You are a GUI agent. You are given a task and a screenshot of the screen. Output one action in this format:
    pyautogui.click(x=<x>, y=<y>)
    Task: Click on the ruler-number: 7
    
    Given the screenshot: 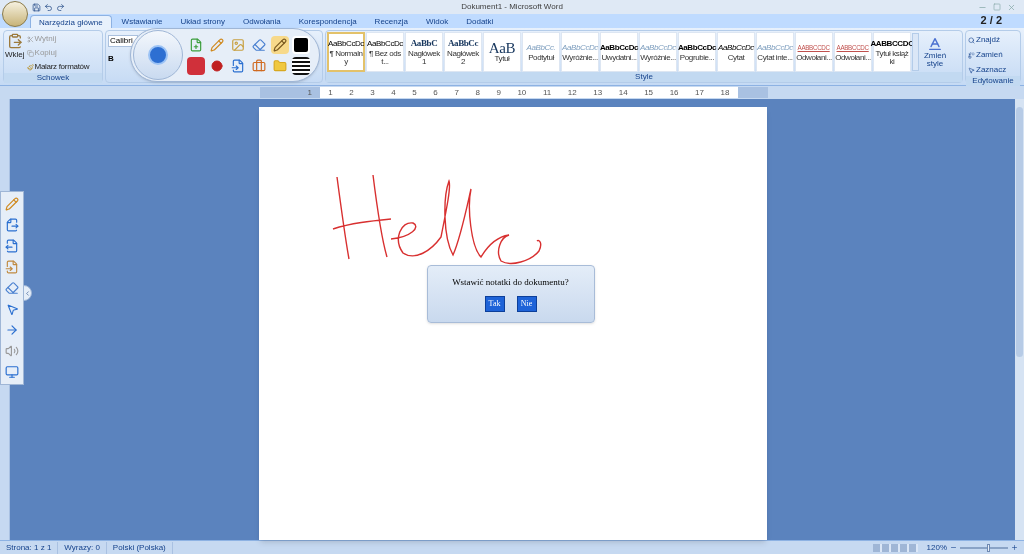 What is the action you would take?
    pyautogui.click(x=456, y=92)
    